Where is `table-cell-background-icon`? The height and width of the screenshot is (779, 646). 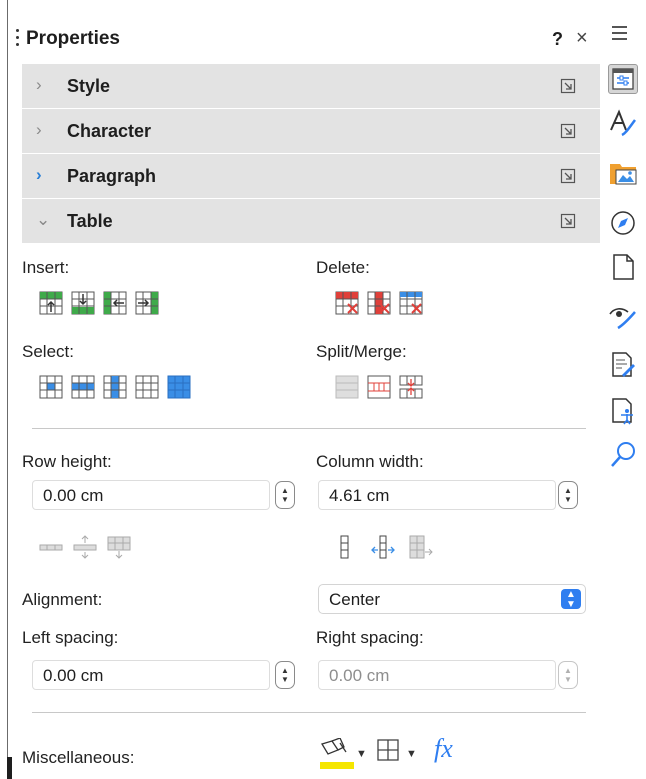 table-cell-background-icon is located at coordinates (337, 755).